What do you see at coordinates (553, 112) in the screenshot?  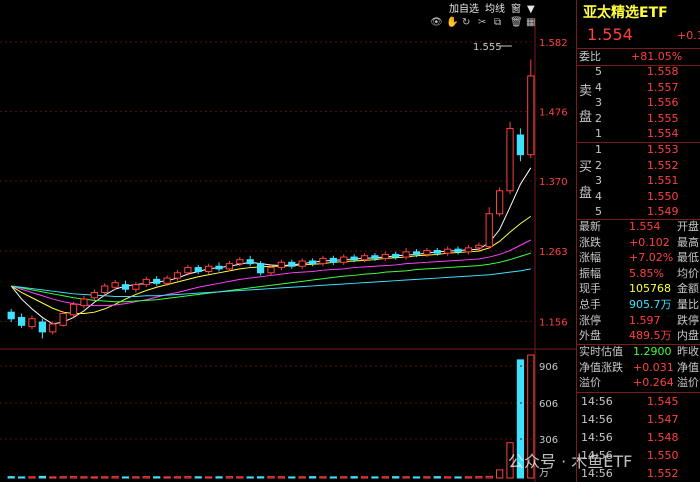 I see `price-tick-label: 1.476` at bounding box center [553, 112].